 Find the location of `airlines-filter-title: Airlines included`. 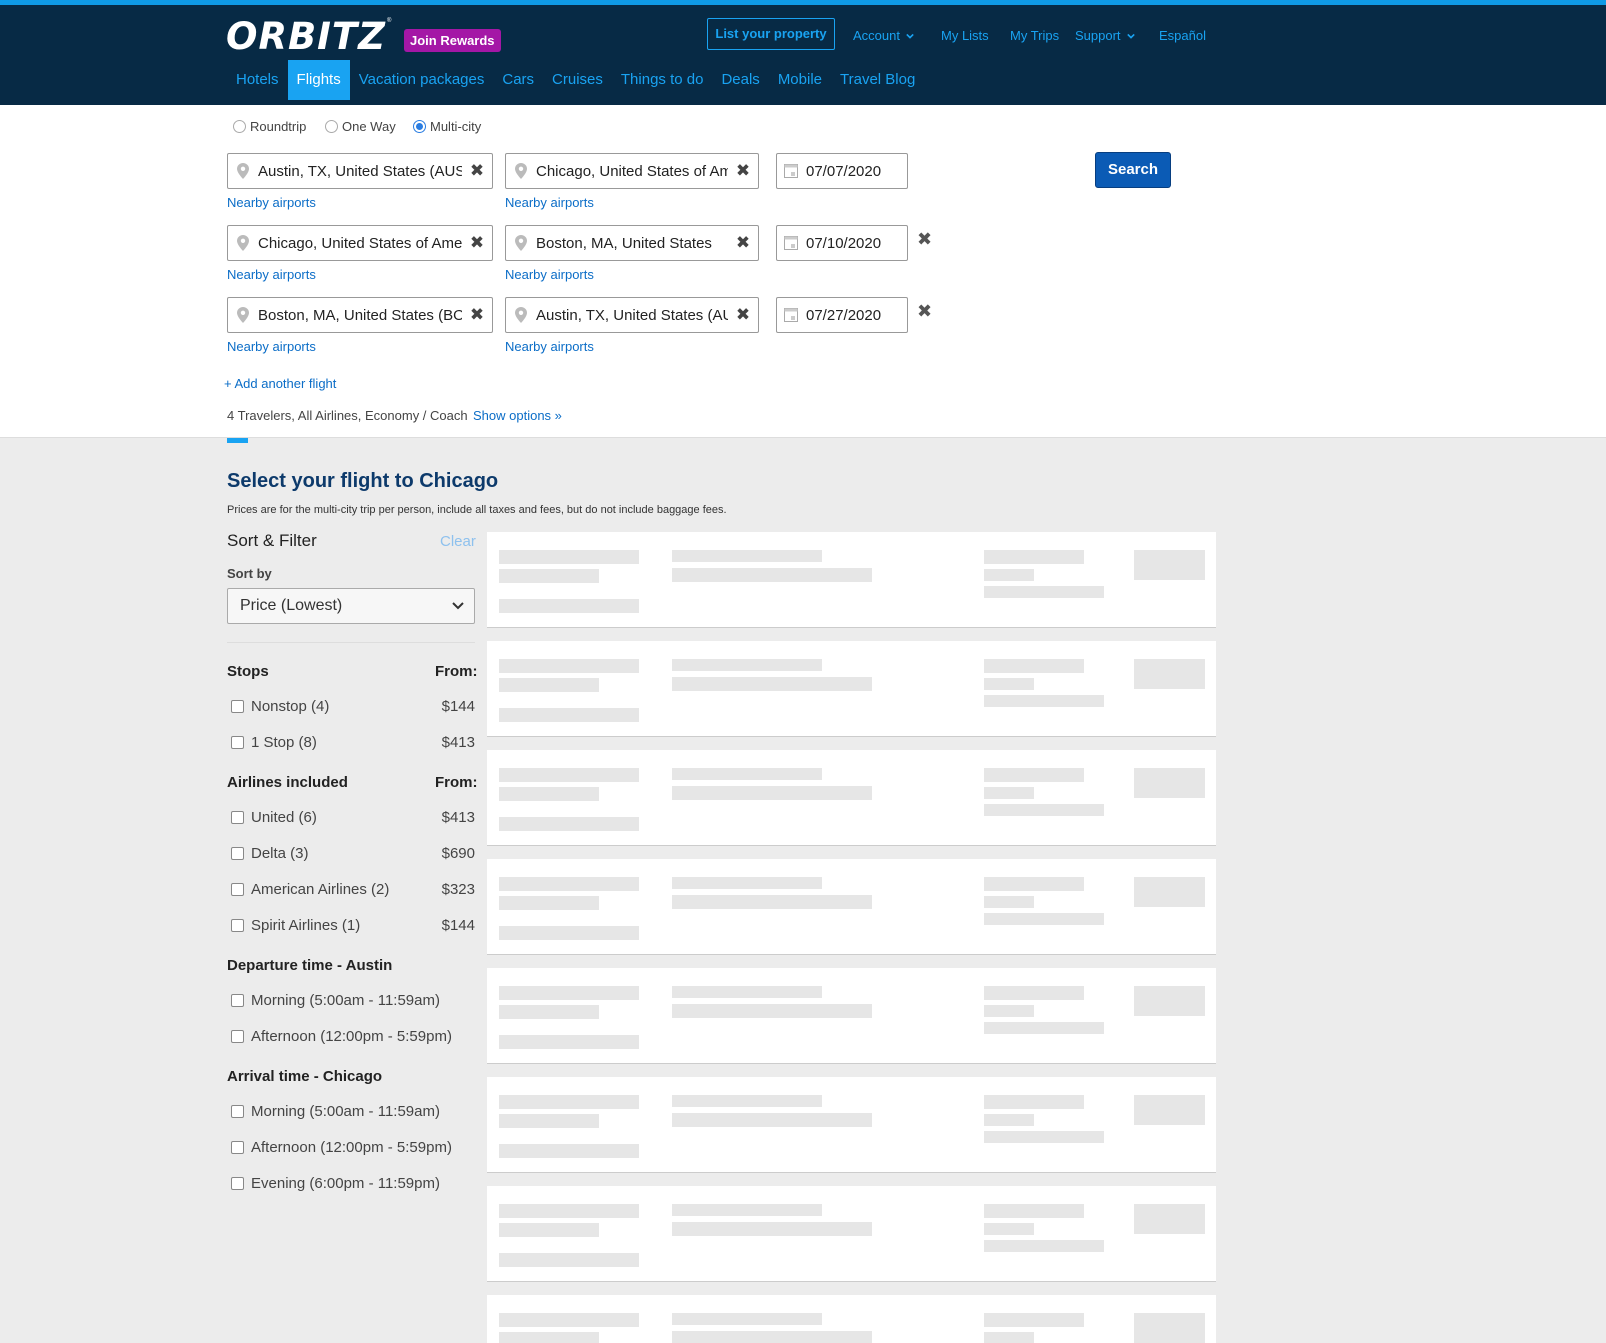

airlines-filter-title: Airlines included is located at coordinates (287, 782).